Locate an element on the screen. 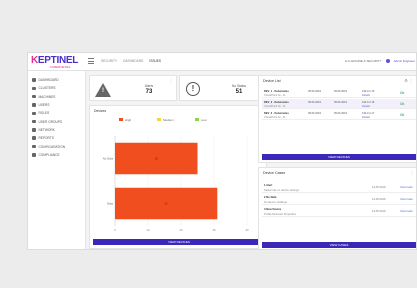  network-icon is located at coordinates (34, 130).